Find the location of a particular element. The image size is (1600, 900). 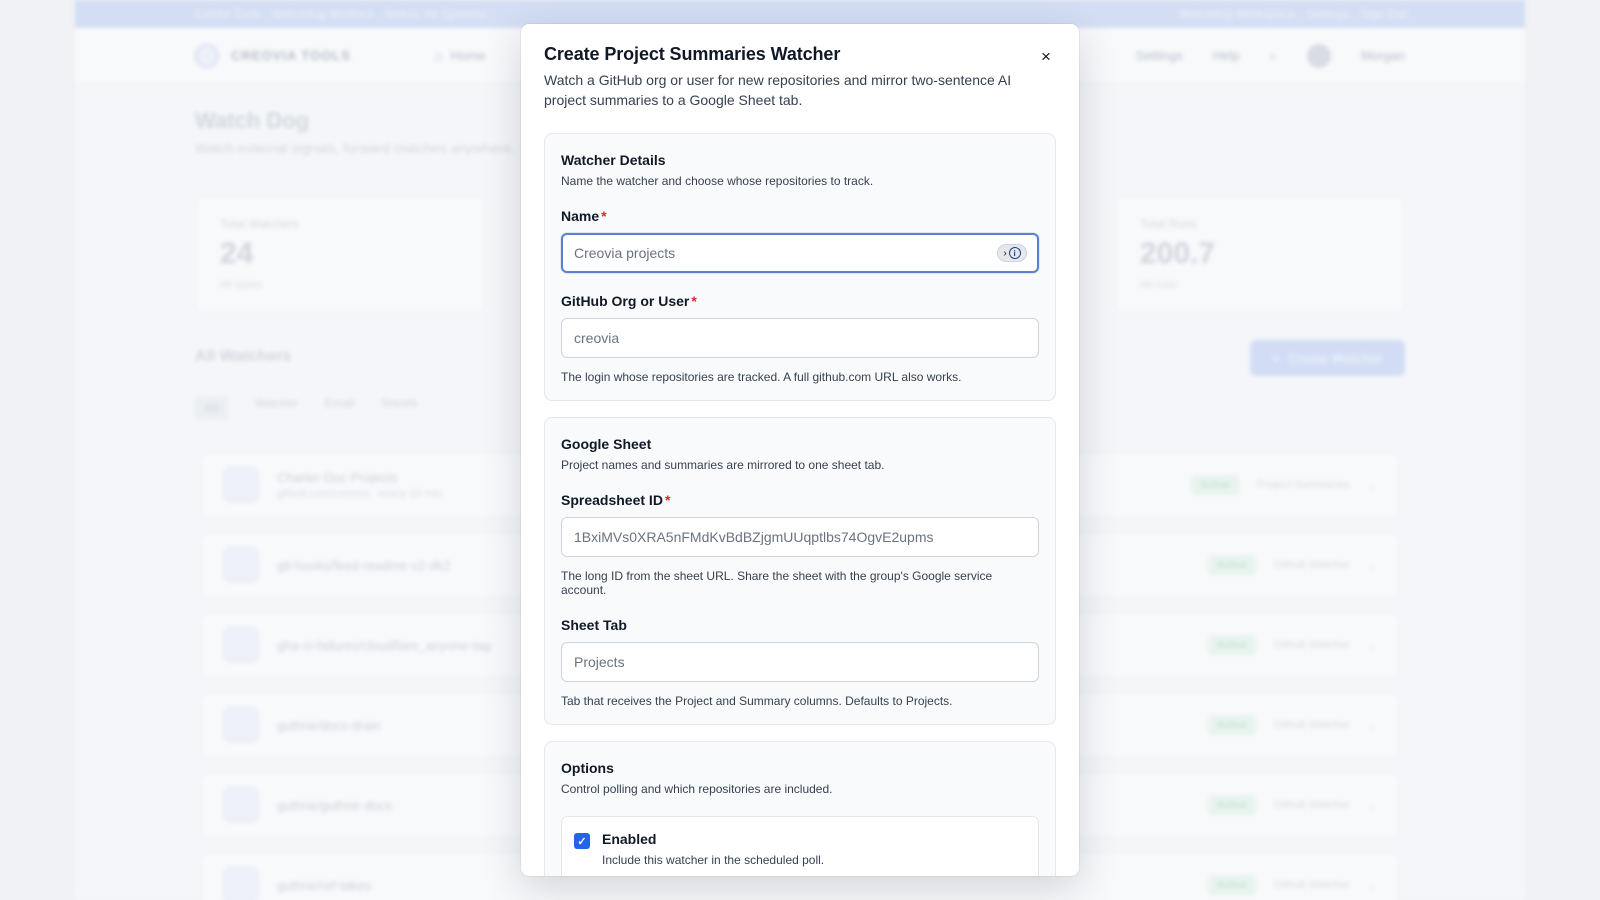

name-label: Name * is located at coordinates (800, 216).